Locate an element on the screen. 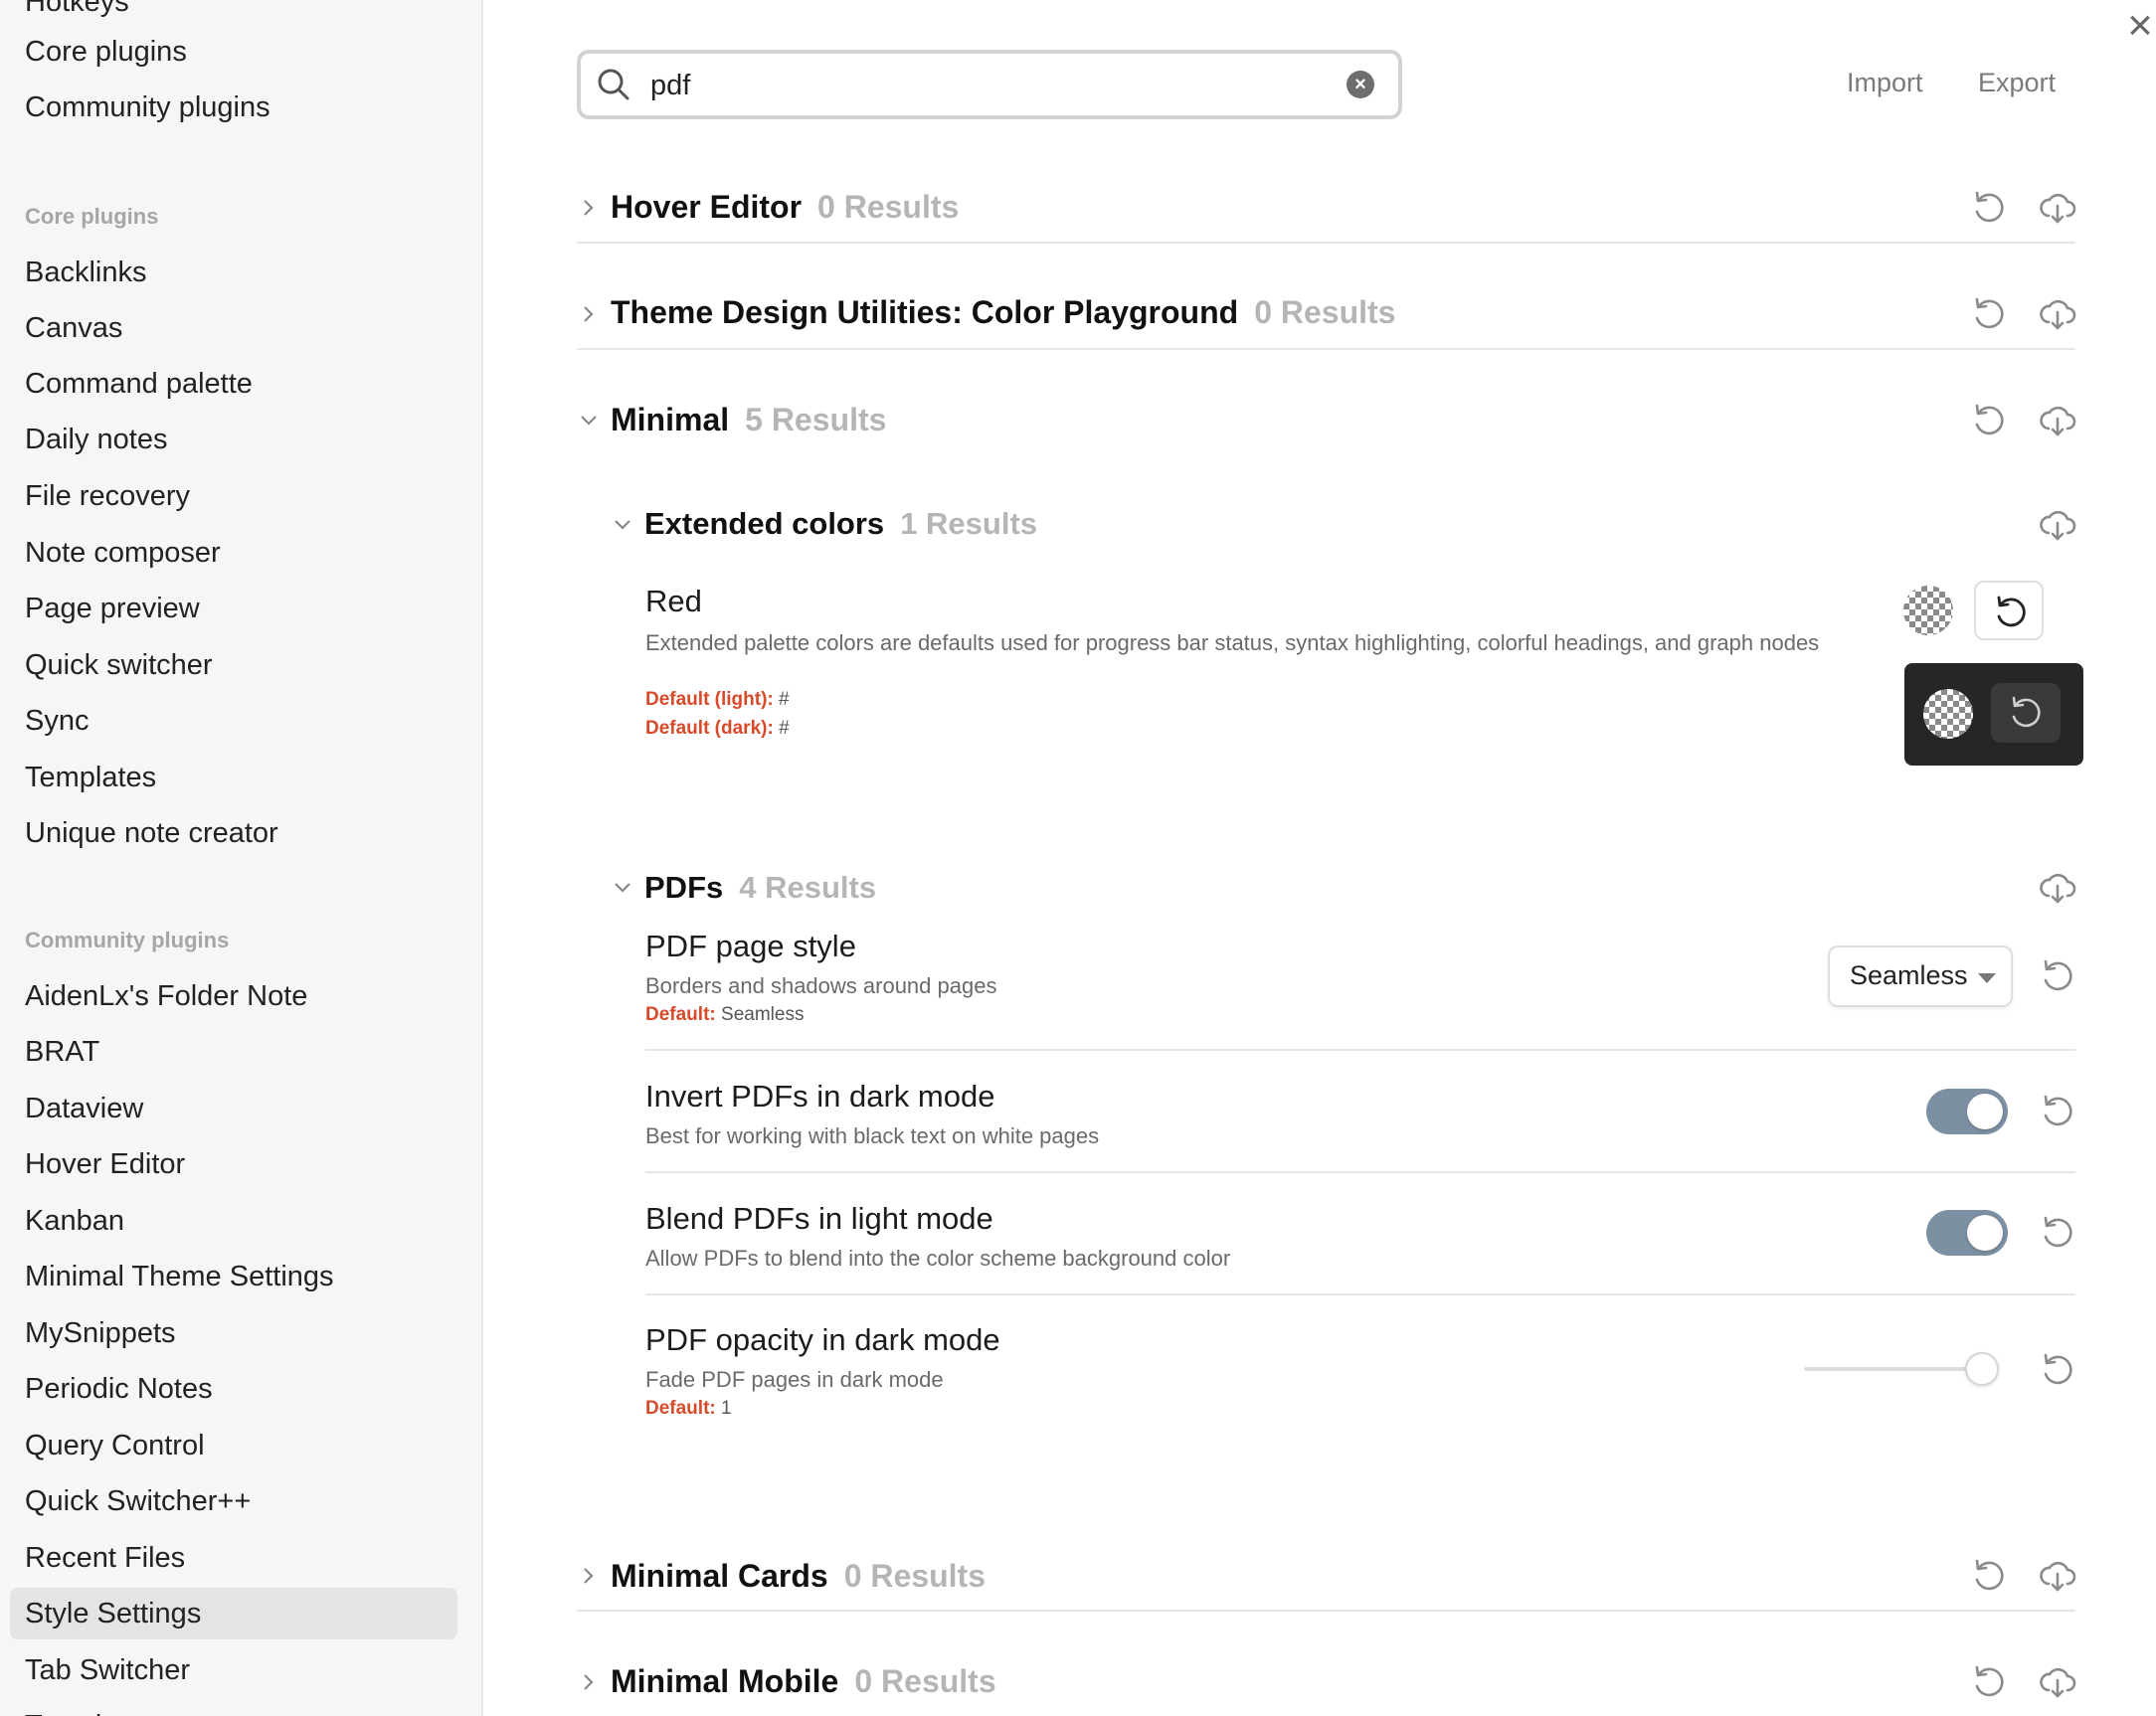 This screenshot has height=1716, width=2156. sidebar-item-hotkeys: Hotkeys is located at coordinates (233, 14).